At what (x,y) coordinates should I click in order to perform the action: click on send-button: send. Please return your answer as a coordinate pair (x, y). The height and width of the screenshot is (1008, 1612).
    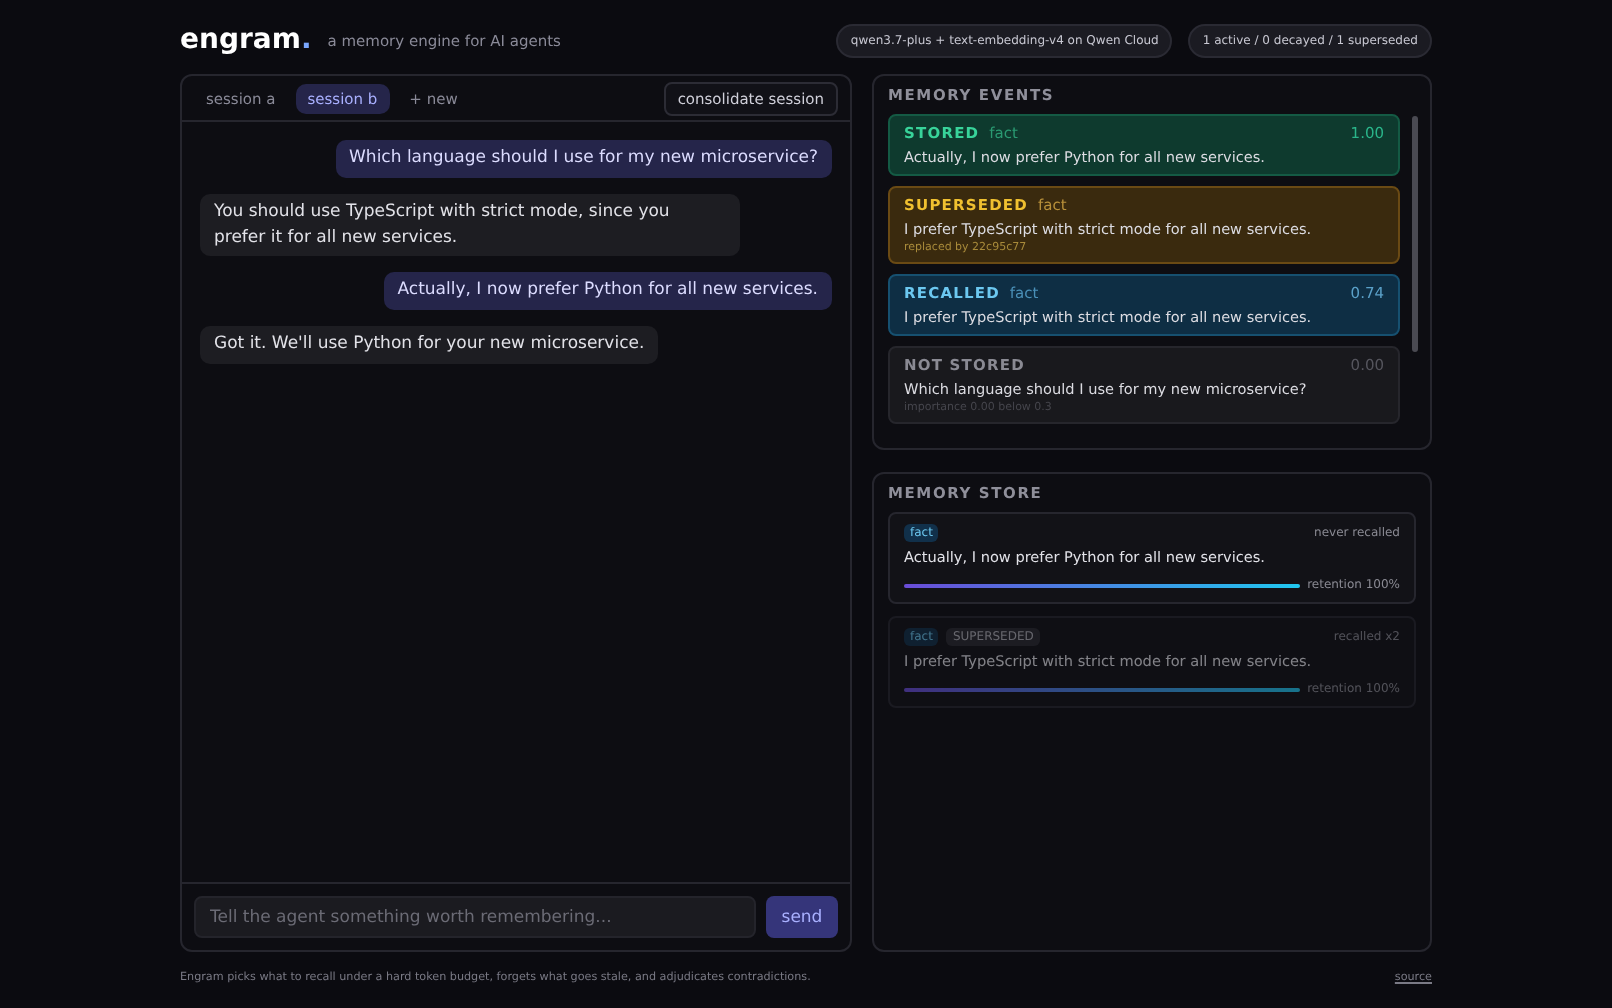
    Looking at the image, I should click on (802, 917).